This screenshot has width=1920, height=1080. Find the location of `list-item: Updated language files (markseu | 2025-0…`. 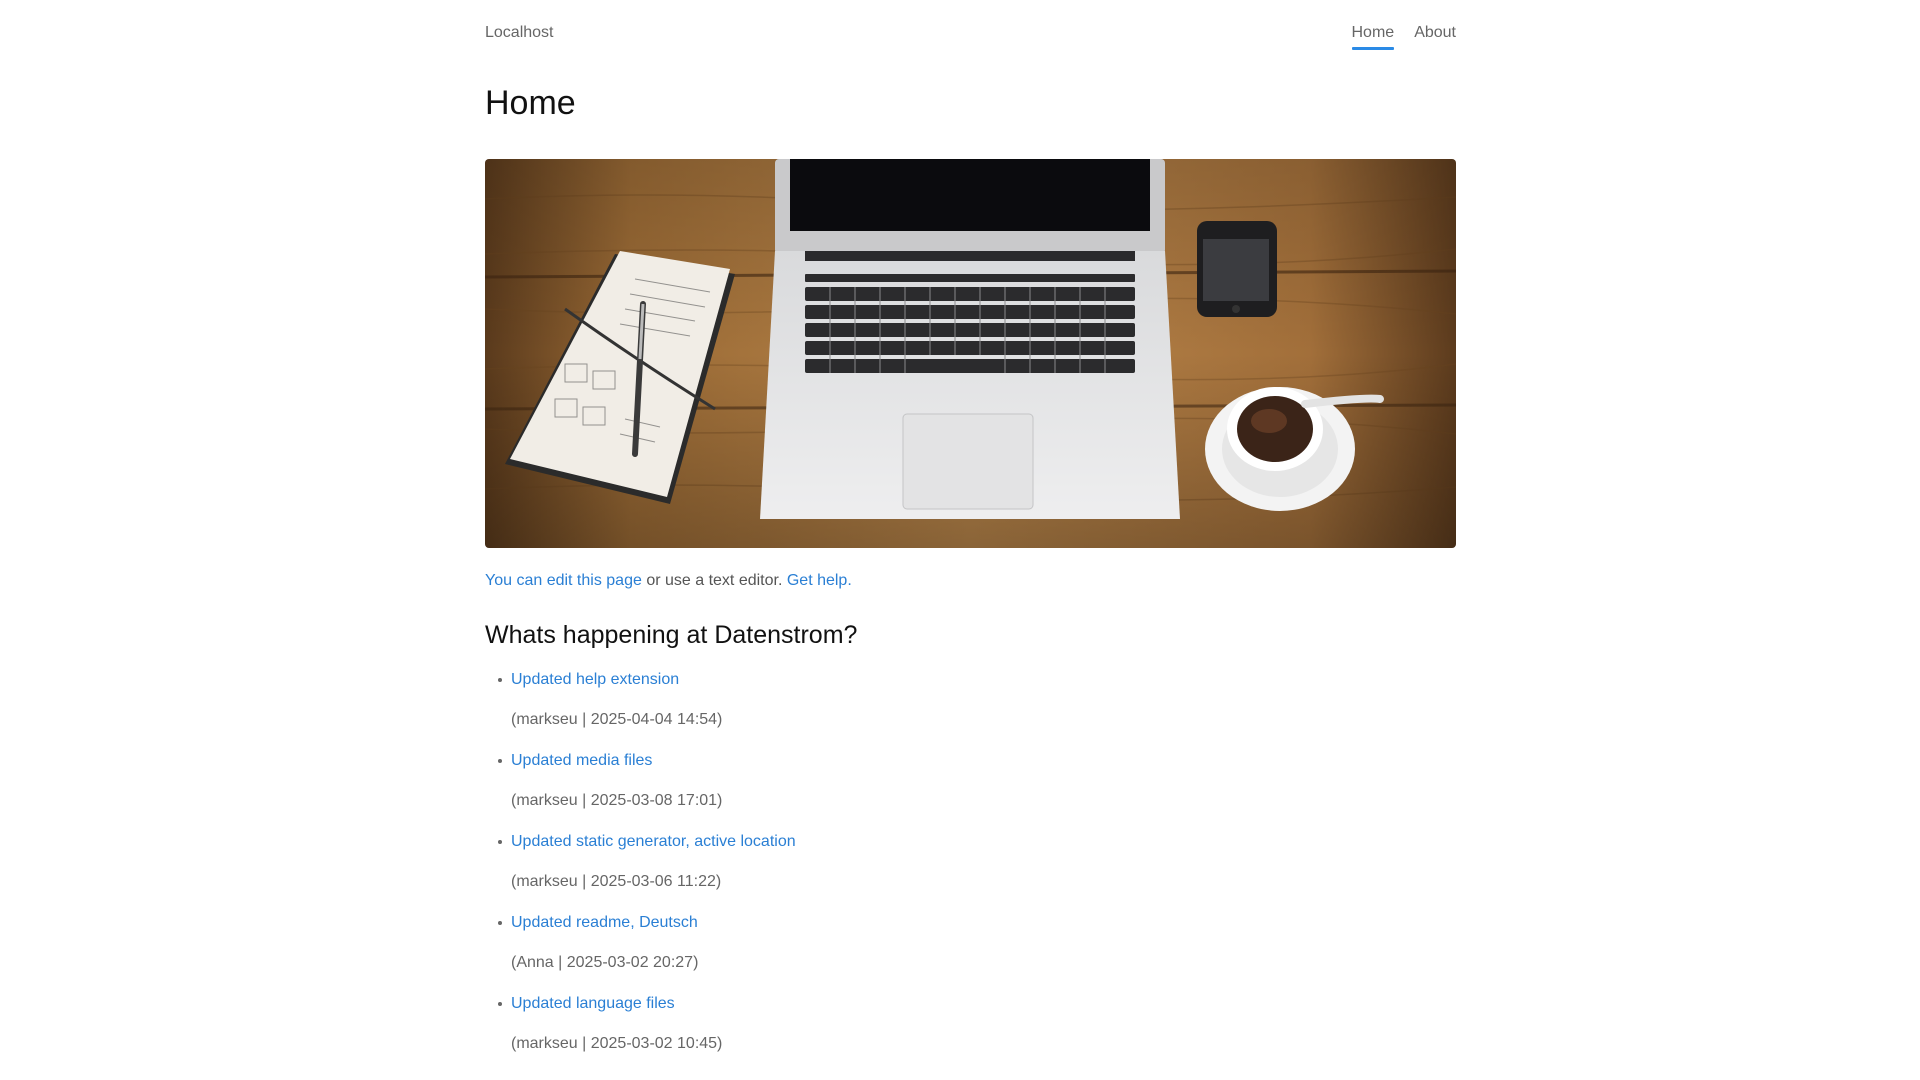

list-item: Updated language files (markseu | 2025-0… is located at coordinates (977, 1024).